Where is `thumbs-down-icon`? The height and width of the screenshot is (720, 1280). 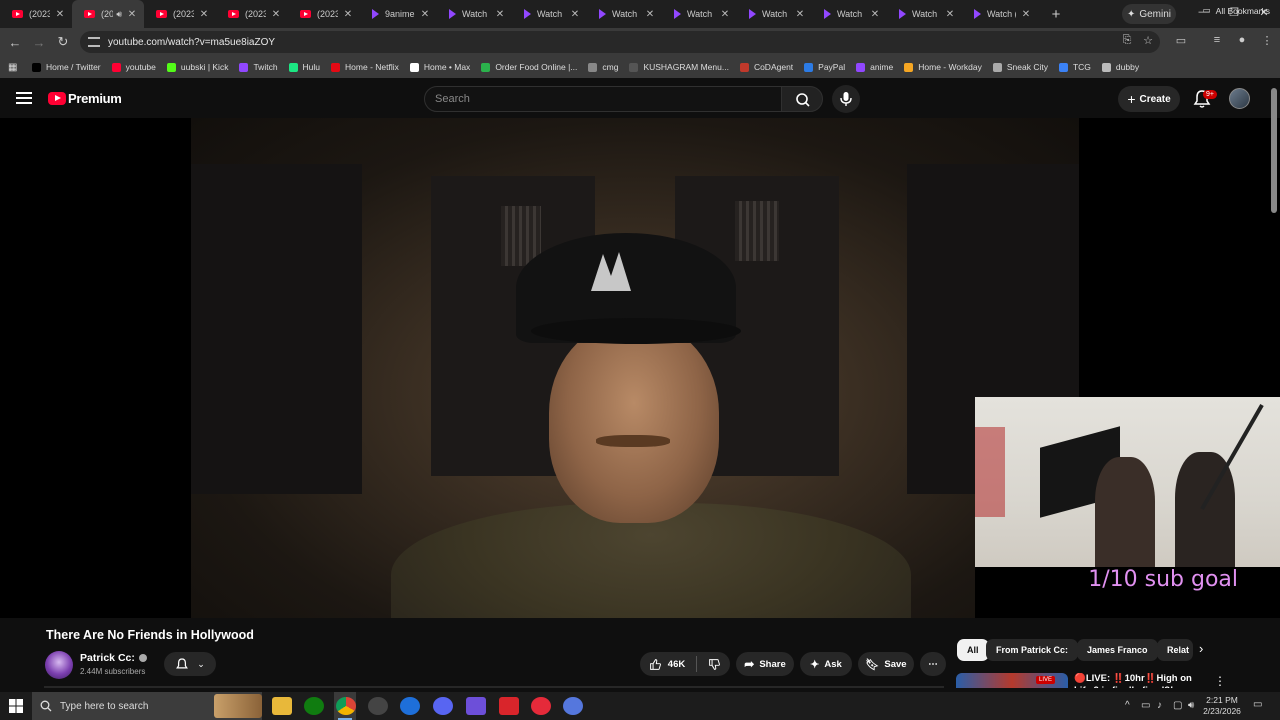 thumbs-down-icon is located at coordinates (714, 664).